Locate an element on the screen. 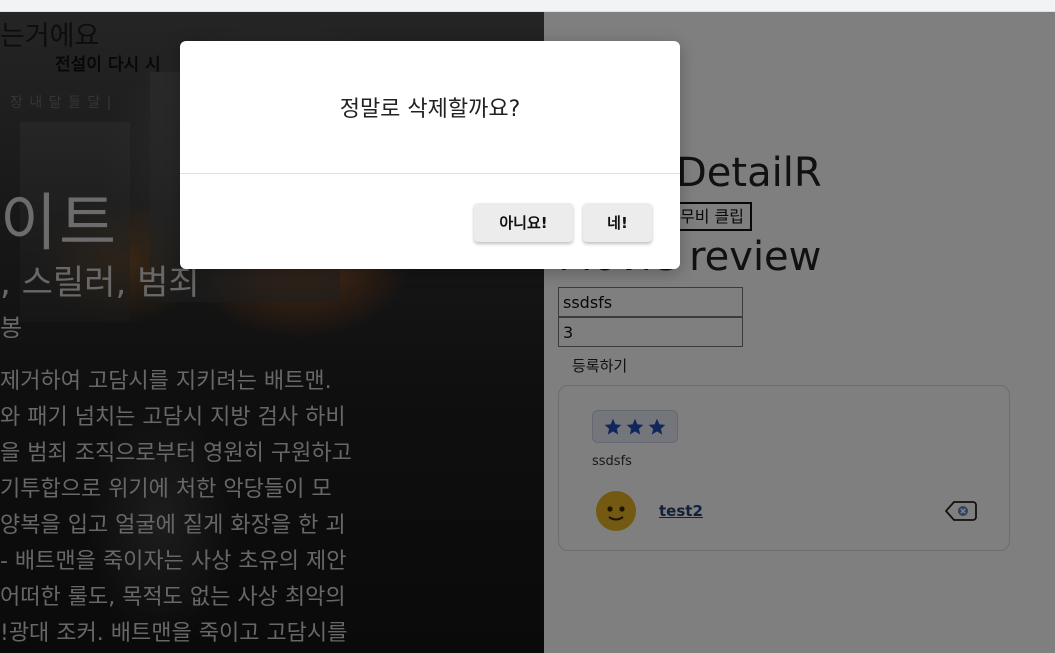 The width and height of the screenshot is (1055, 653). dialog-divider is located at coordinates (430, 173).